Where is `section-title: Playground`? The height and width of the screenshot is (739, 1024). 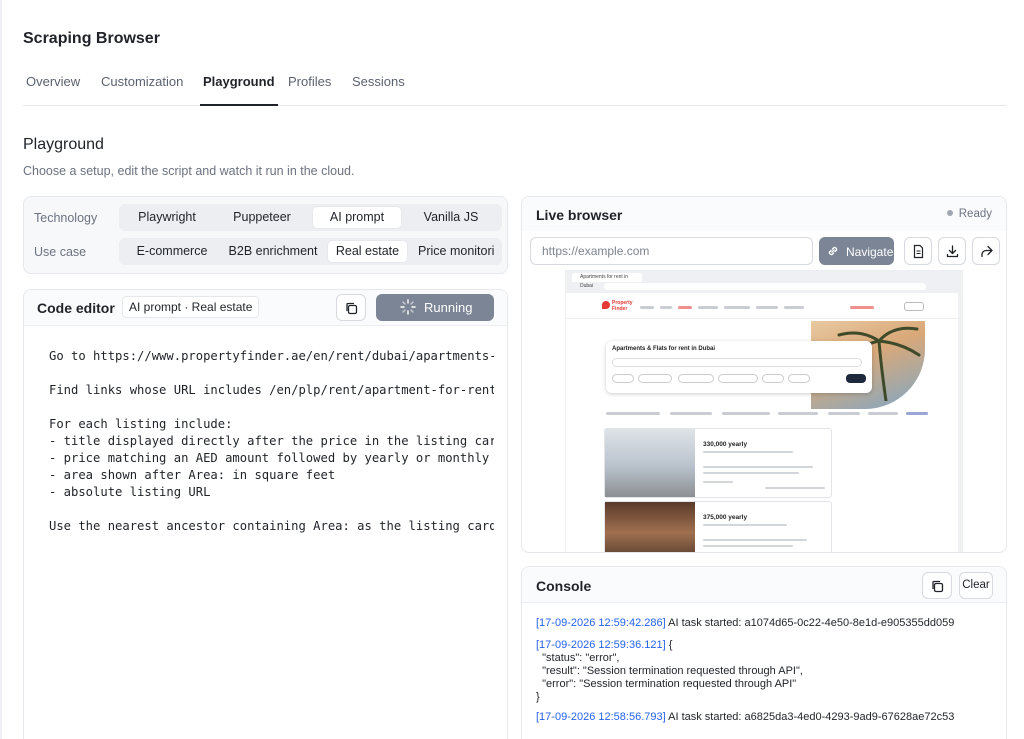
section-title: Playground is located at coordinates (63, 144).